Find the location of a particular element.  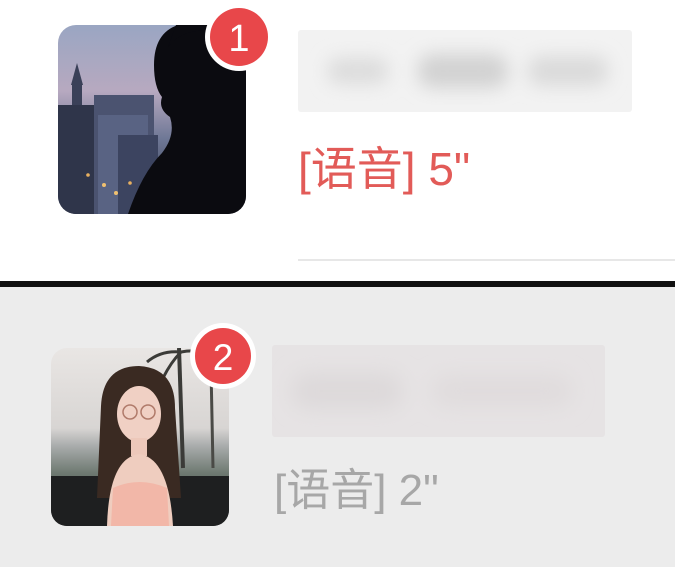

row-divider is located at coordinates (486, 260).